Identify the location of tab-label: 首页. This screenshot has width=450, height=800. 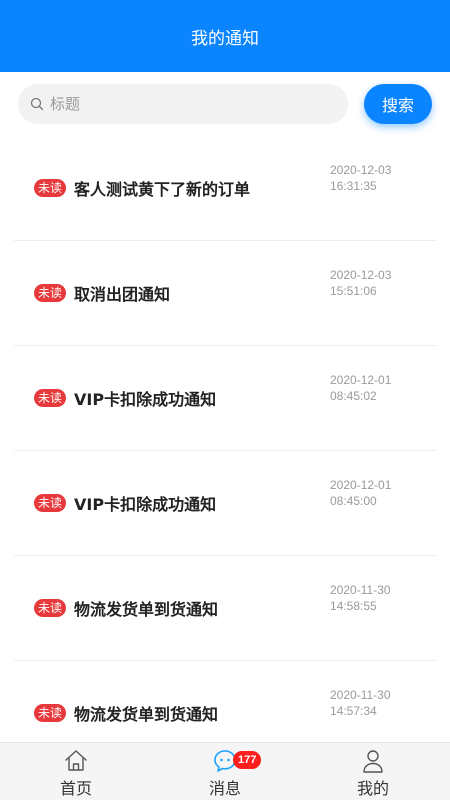
(75, 788).